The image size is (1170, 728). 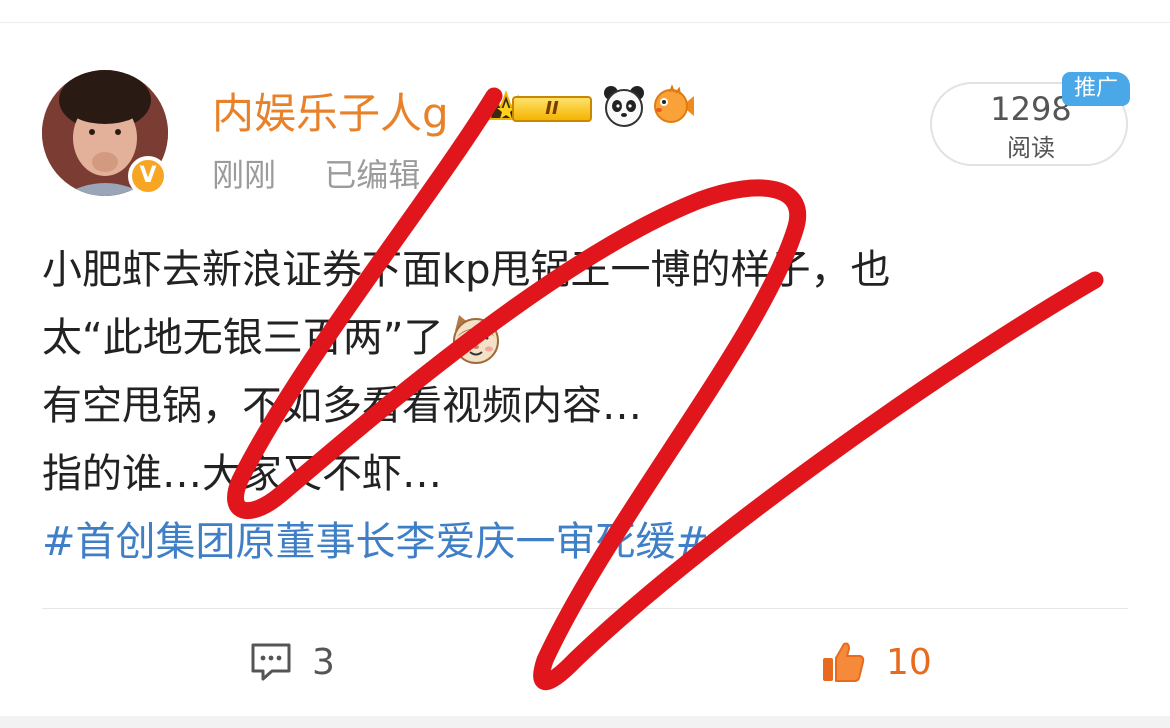 What do you see at coordinates (476, 339) in the screenshot?
I see `cat-emoji-icon` at bounding box center [476, 339].